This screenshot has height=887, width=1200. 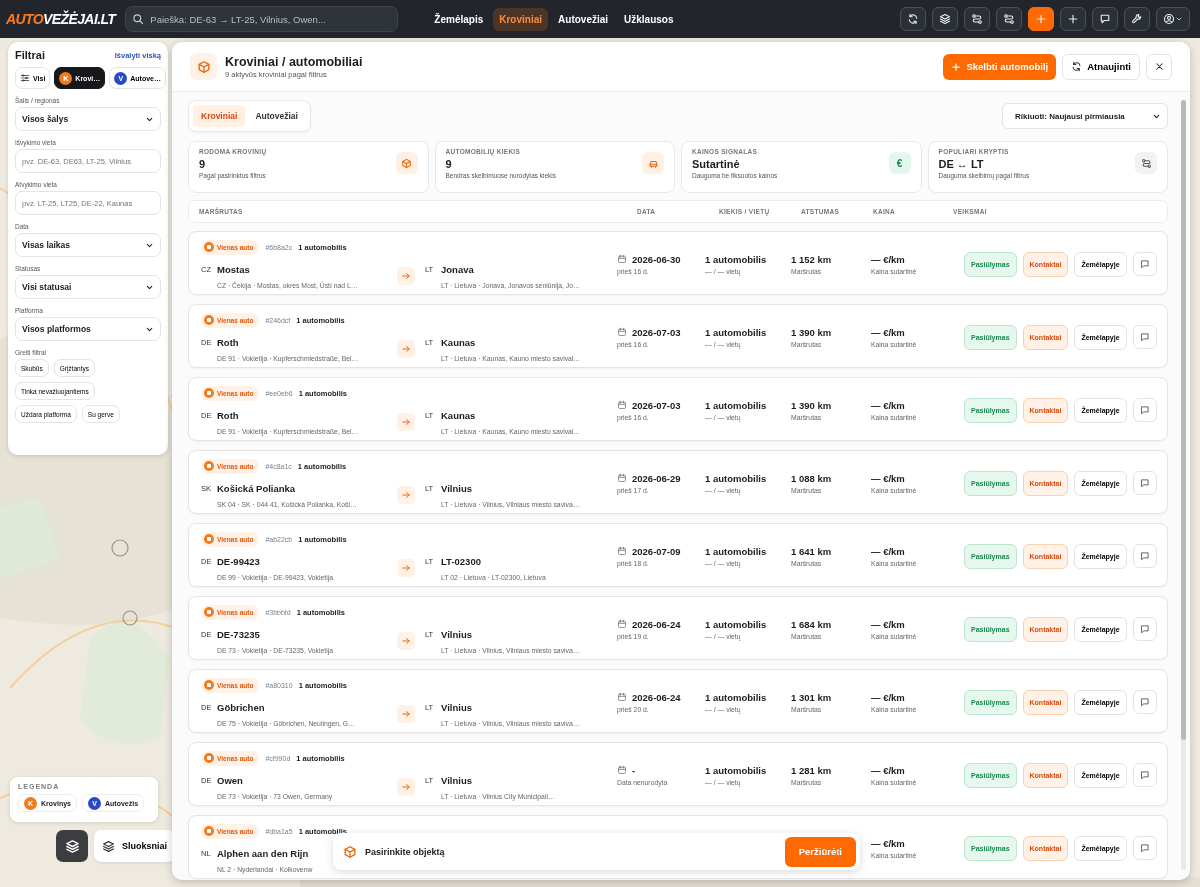 What do you see at coordinates (634, 770) in the screenshot?
I see `cell-value: -` at bounding box center [634, 770].